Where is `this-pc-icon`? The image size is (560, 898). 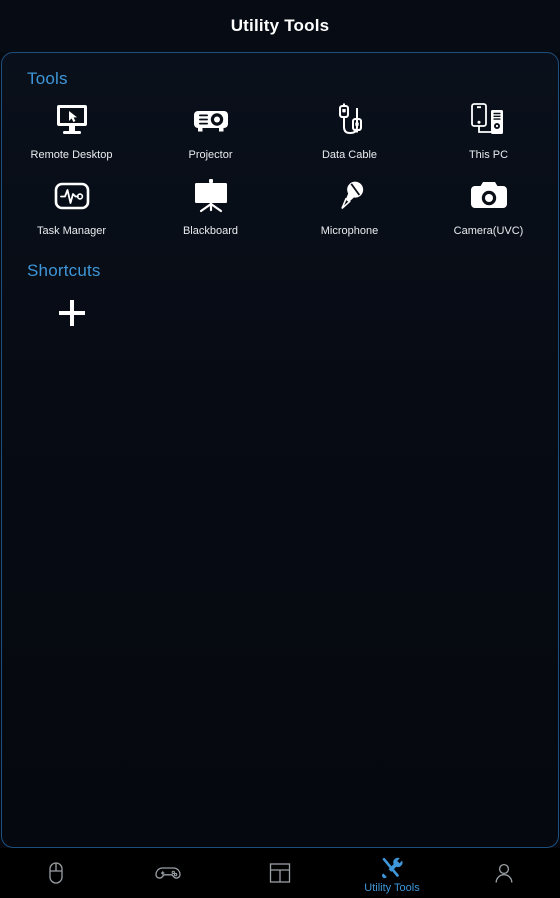 this-pc-icon is located at coordinates (489, 121).